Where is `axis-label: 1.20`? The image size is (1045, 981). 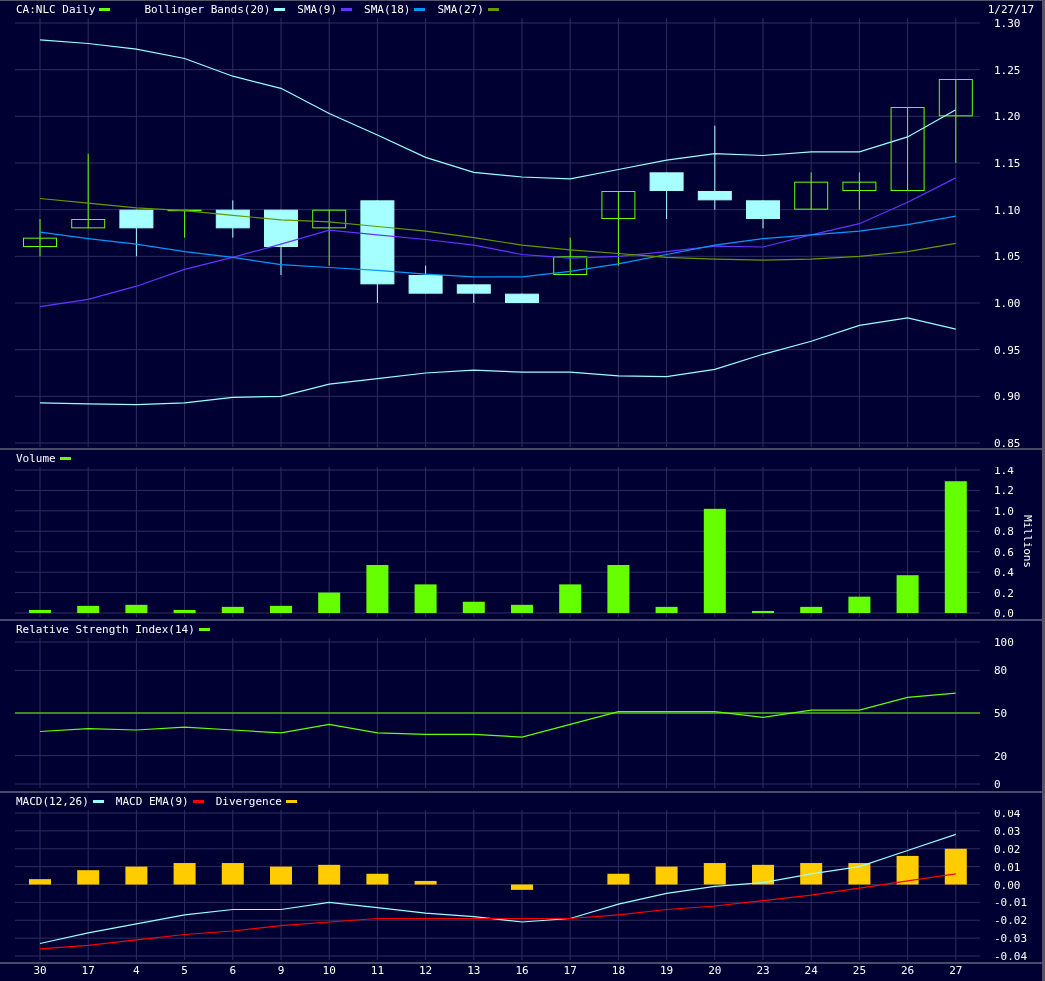
axis-label: 1.20 is located at coordinates (1007, 117).